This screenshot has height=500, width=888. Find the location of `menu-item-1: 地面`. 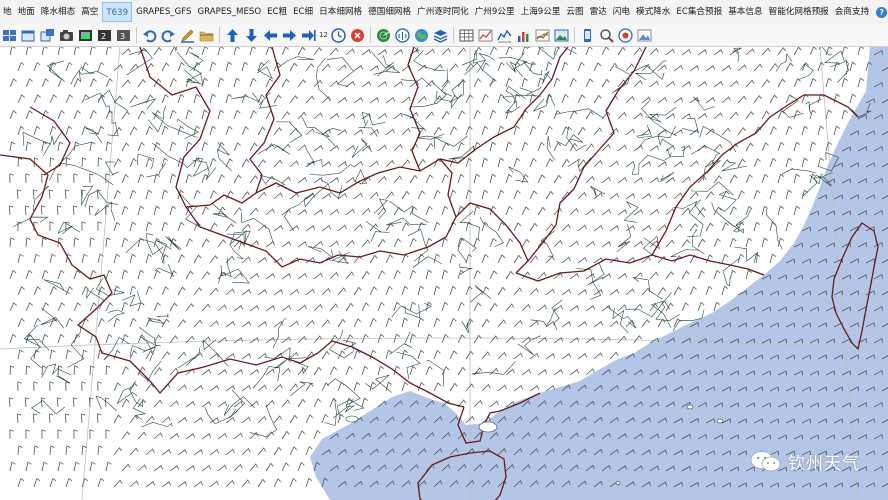

menu-item-1: 地面 is located at coordinates (26, 12).